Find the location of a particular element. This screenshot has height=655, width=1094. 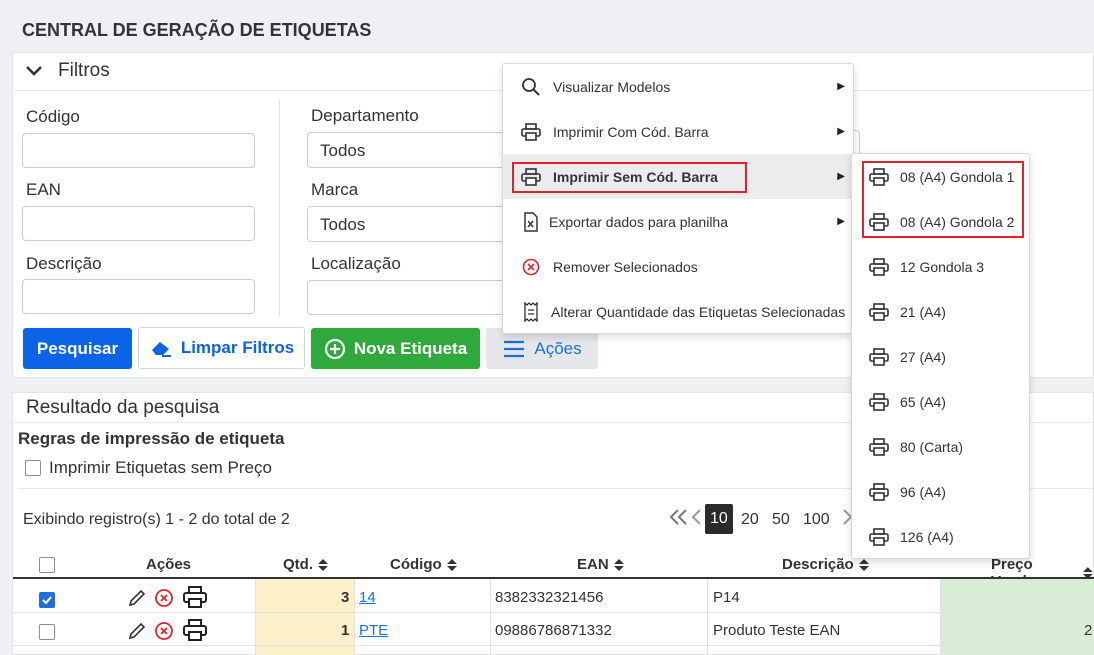

row-codigo-link: 14 is located at coordinates (367, 597).